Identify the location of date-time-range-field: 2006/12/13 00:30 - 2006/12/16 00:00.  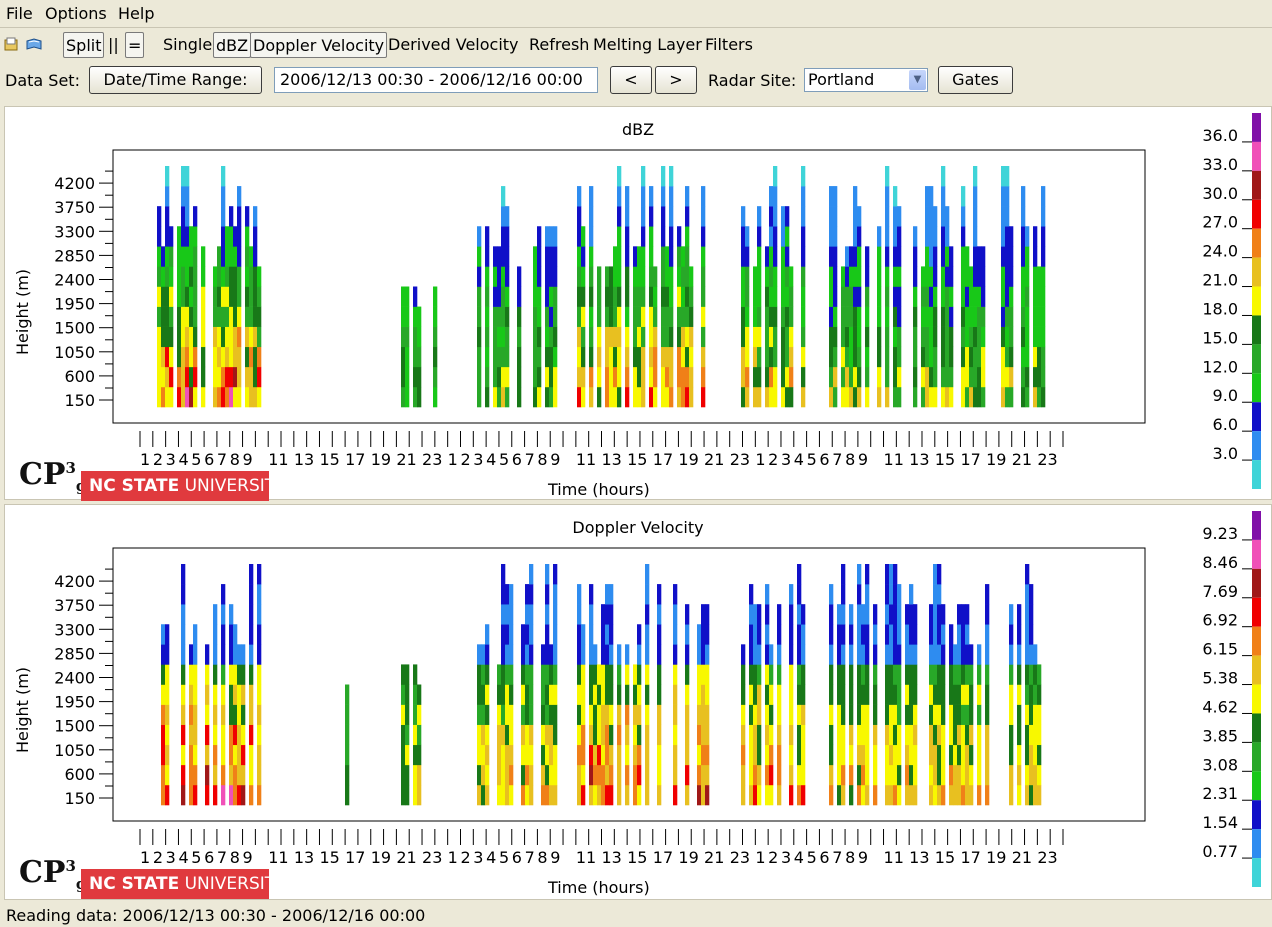
(436, 80).